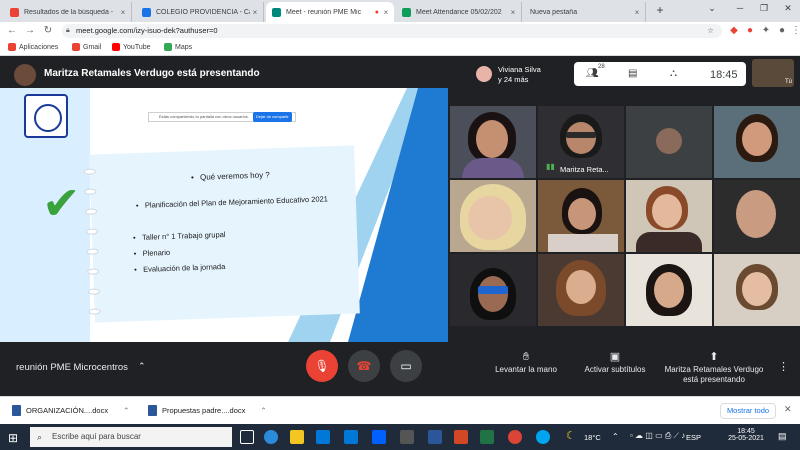 This screenshot has height=450, width=800. I want to click on close-window-icon: ✕, so click(788, 8).